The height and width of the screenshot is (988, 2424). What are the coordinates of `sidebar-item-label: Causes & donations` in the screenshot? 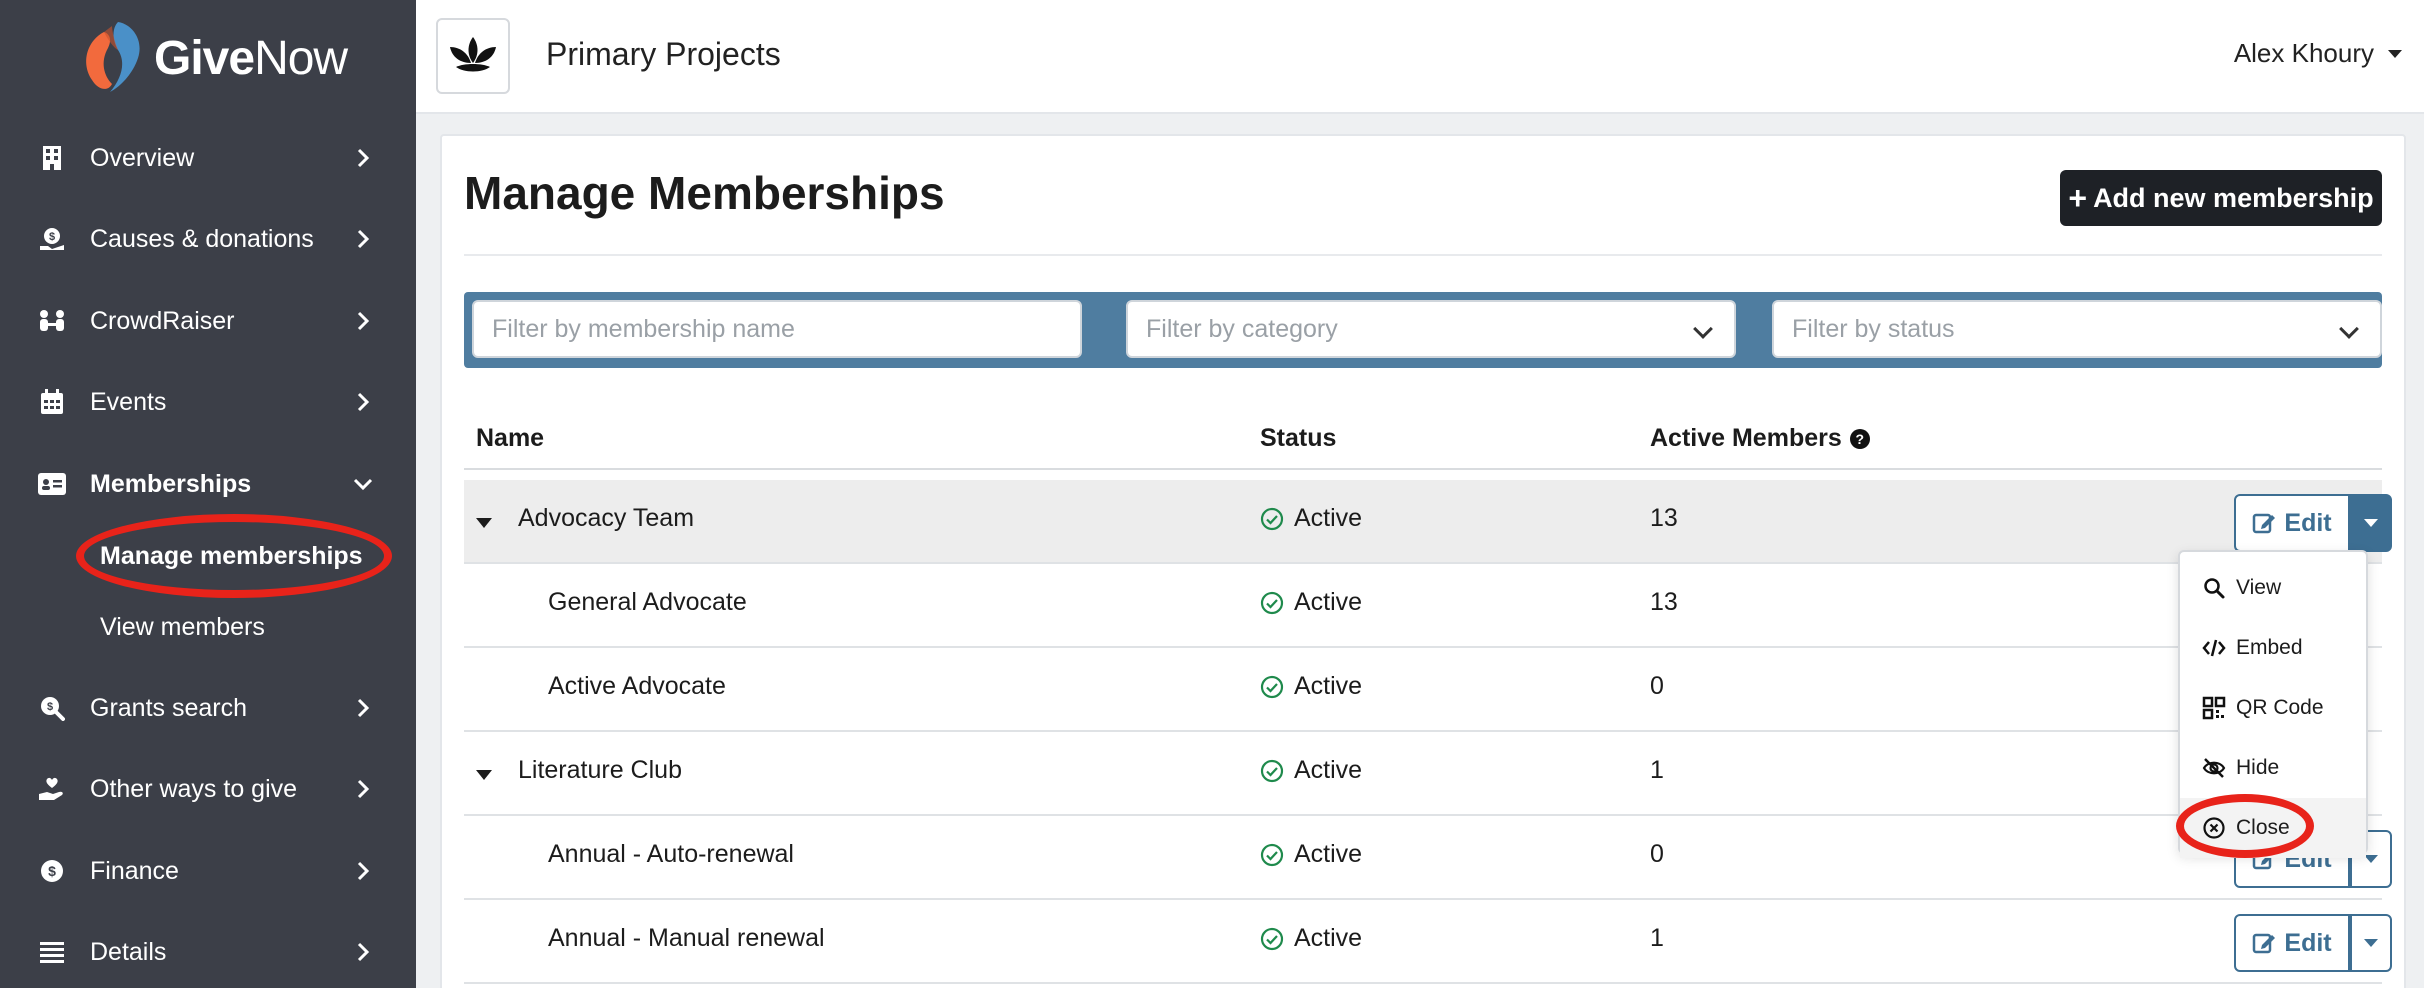 It's located at (202, 238).